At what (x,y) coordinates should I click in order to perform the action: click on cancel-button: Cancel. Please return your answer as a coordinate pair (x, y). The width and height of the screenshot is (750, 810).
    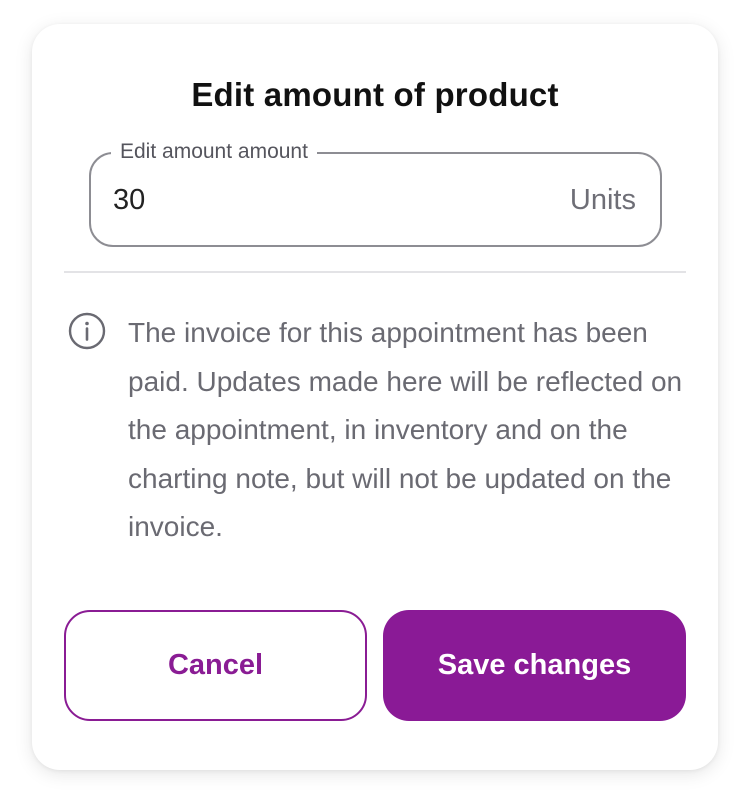
    Looking at the image, I should click on (215, 665).